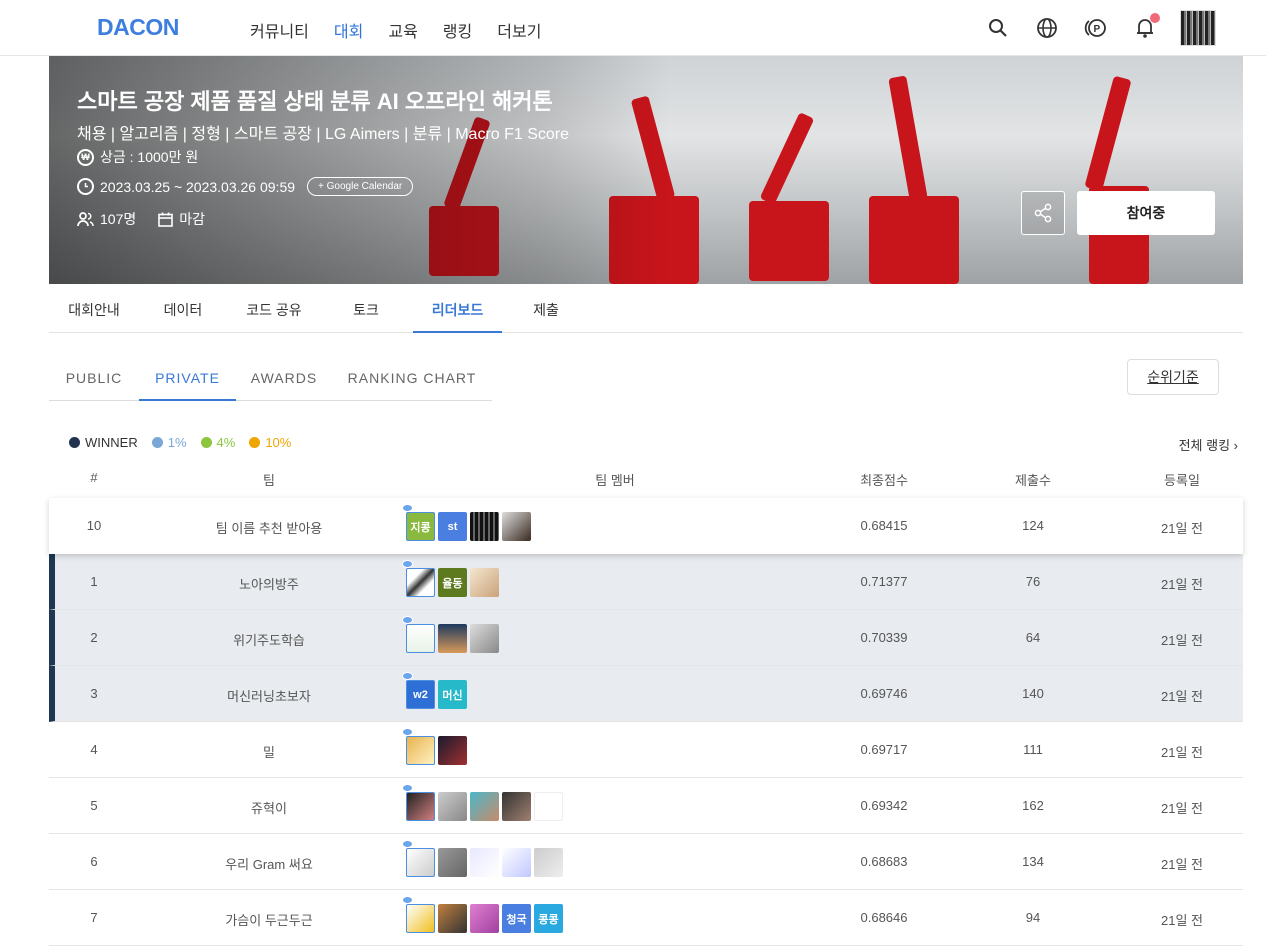 The height and width of the screenshot is (951, 1266). I want to click on share-button, so click(1043, 213).